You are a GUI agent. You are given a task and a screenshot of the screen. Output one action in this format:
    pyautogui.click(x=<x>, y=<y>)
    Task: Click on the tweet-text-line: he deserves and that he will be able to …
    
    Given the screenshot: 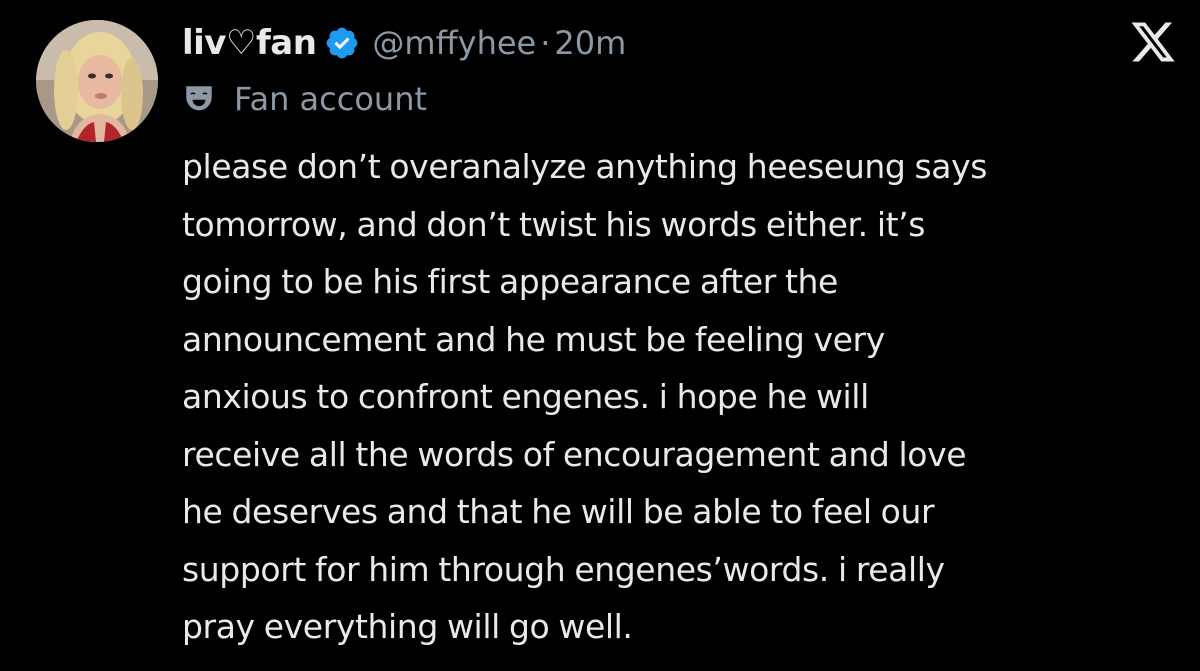 What is the action you would take?
    pyautogui.click(x=558, y=511)
    